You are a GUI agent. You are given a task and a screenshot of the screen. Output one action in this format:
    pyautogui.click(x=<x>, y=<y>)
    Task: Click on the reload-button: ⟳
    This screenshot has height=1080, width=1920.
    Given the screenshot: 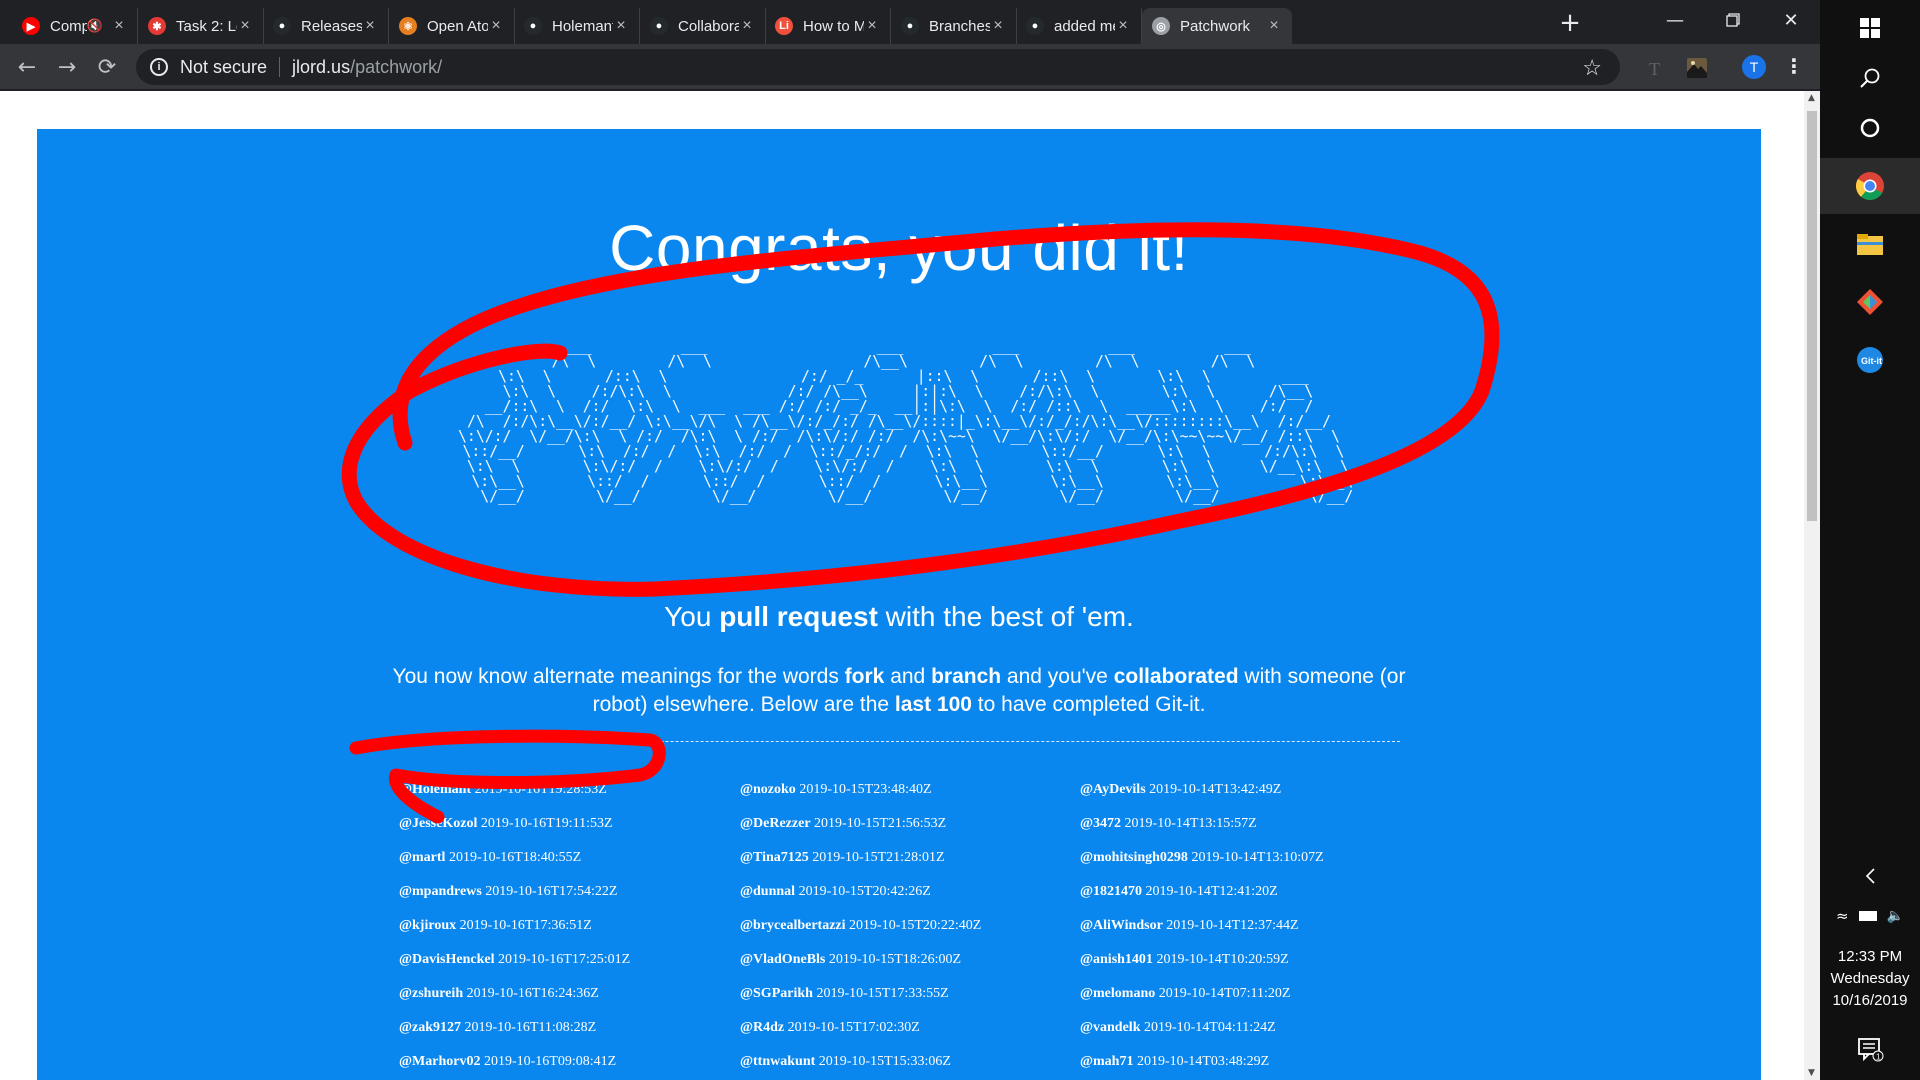 What is the action you would take?
    pyautogui.click(x=107, y=67)
    